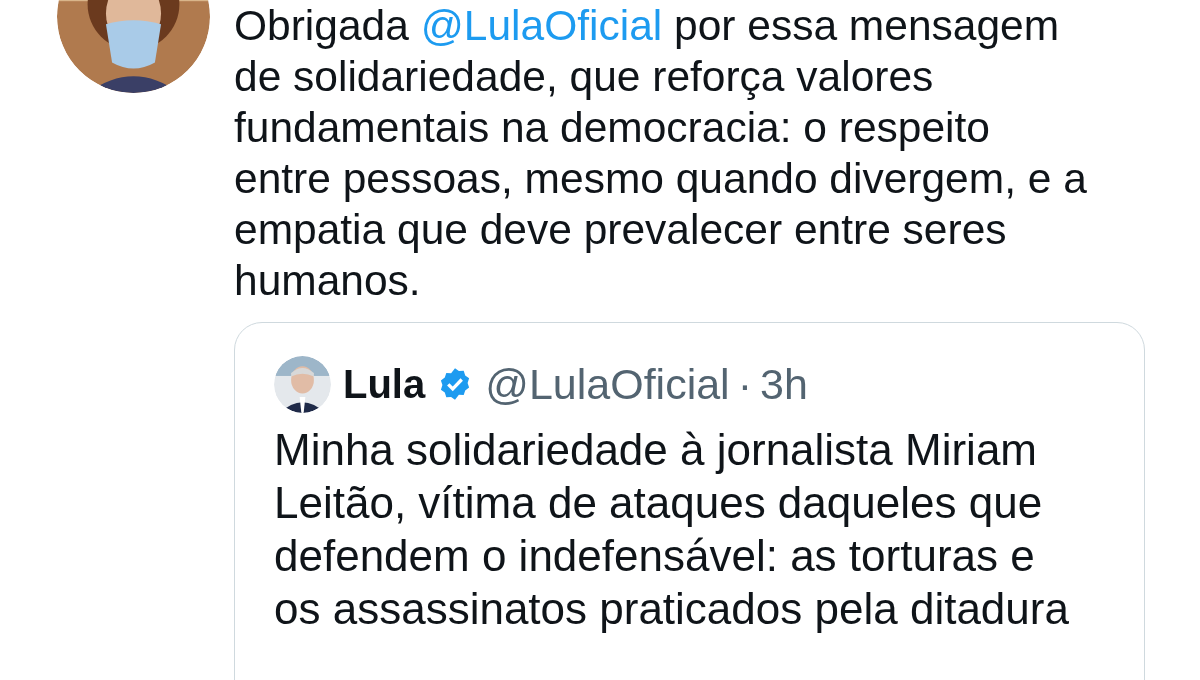  What do you see at coordinates (607, 384) in the screenshot?
I see `author-handle: @LulaOficial` at bounding box center [607, 384].